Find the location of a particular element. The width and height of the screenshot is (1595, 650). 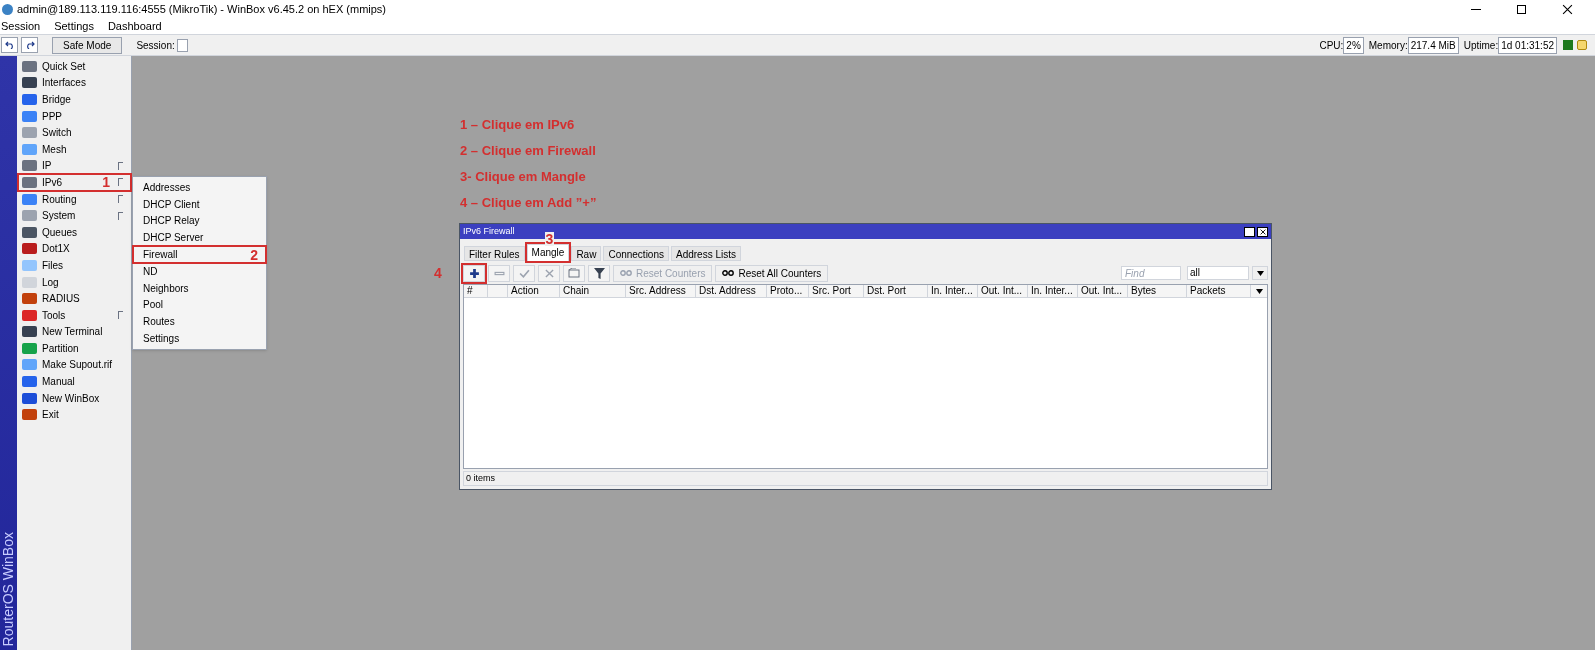

menu-item: Manual is located at coordinates (74, 381).